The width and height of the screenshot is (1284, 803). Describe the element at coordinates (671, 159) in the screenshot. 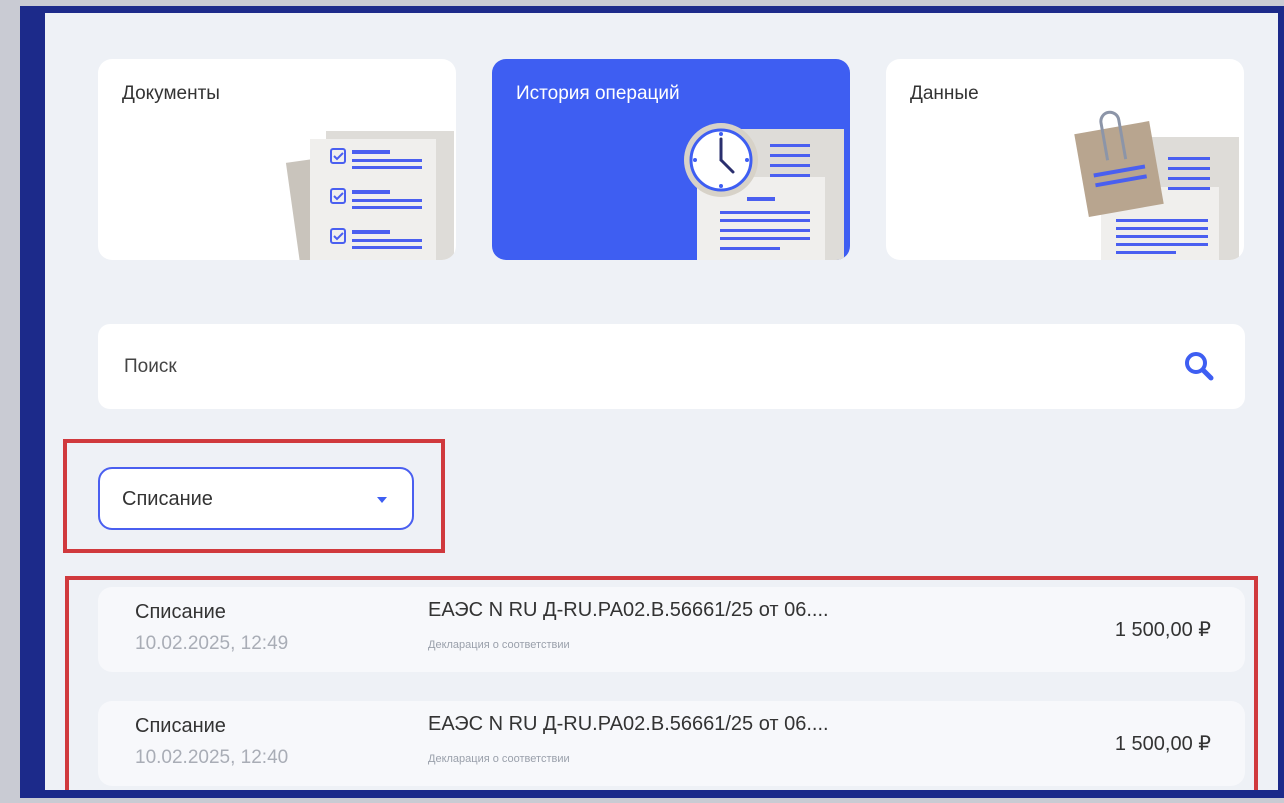

I see `card-history: История операций` at that location.